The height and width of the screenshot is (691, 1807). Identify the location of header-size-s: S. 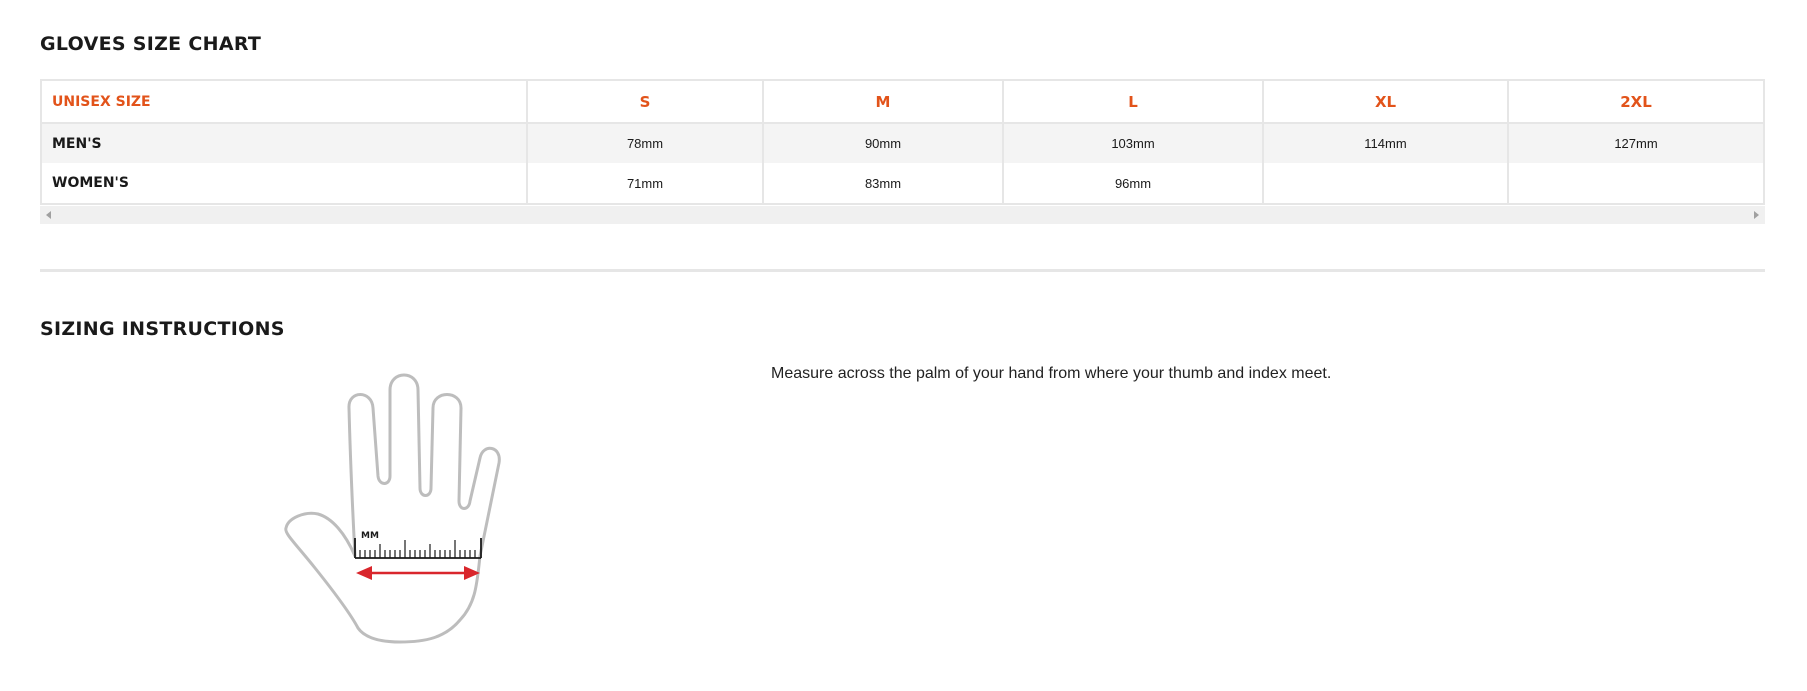
(645, 102).